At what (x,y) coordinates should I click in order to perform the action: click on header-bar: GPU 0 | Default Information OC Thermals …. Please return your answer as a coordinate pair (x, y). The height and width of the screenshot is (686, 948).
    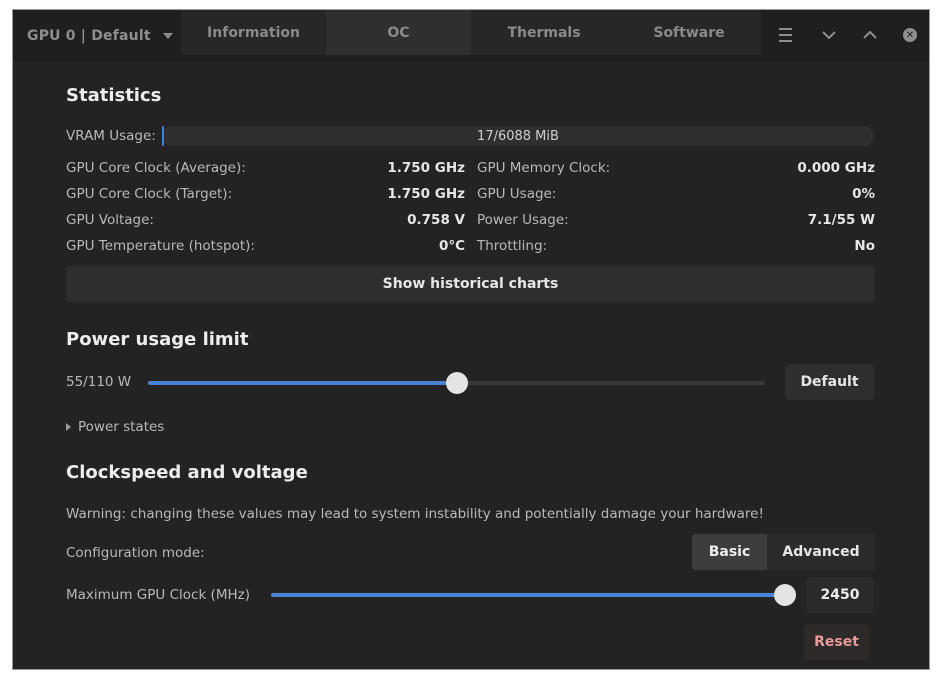
    Looking at the image, I should click on (471, 35).